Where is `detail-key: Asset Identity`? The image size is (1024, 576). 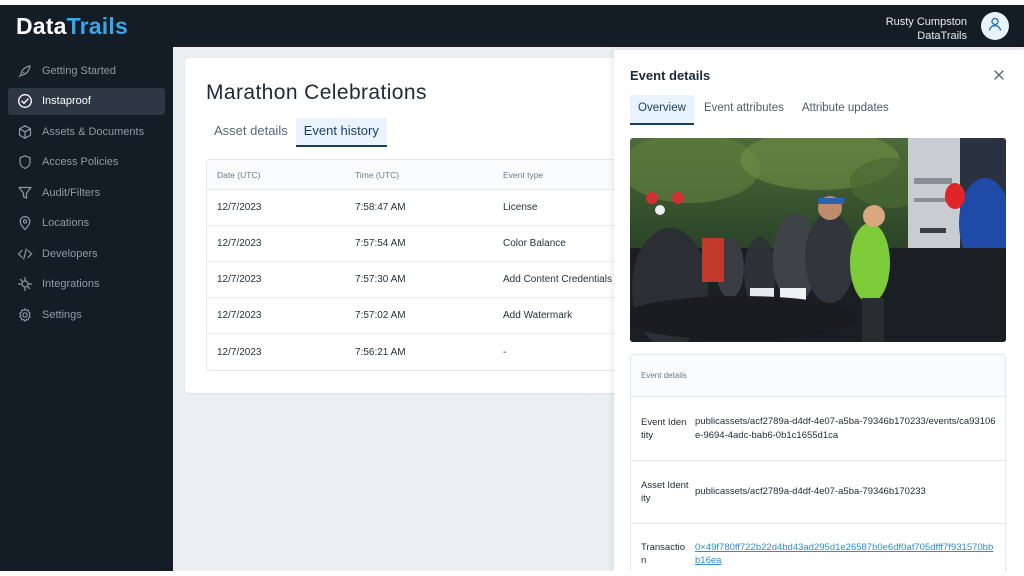 detail-key: Asset Identity is located at coordinates (665, 492).